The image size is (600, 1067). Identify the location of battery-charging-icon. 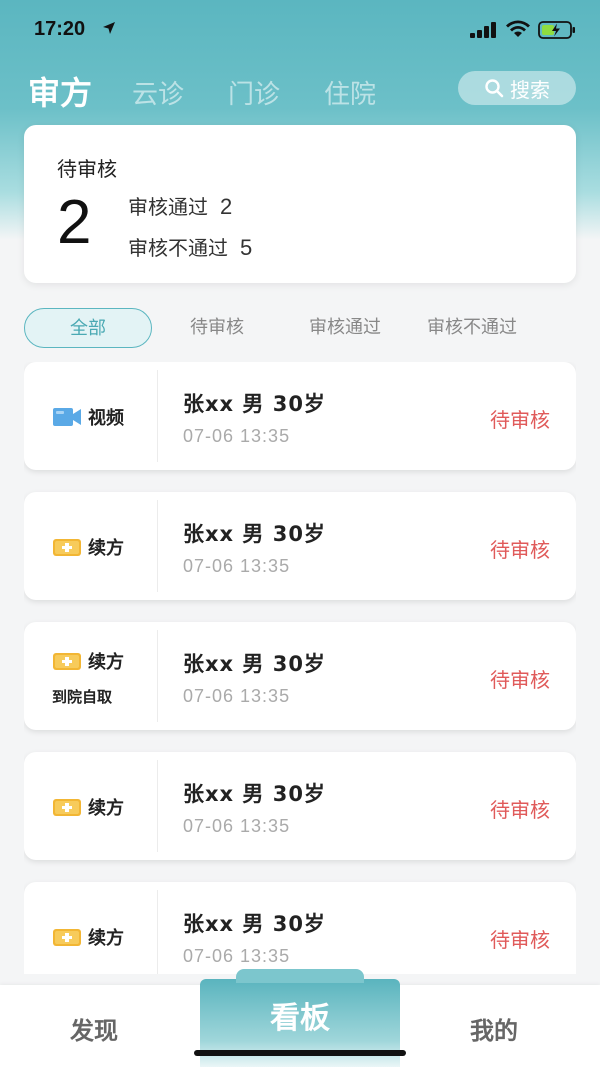
(556, 30).